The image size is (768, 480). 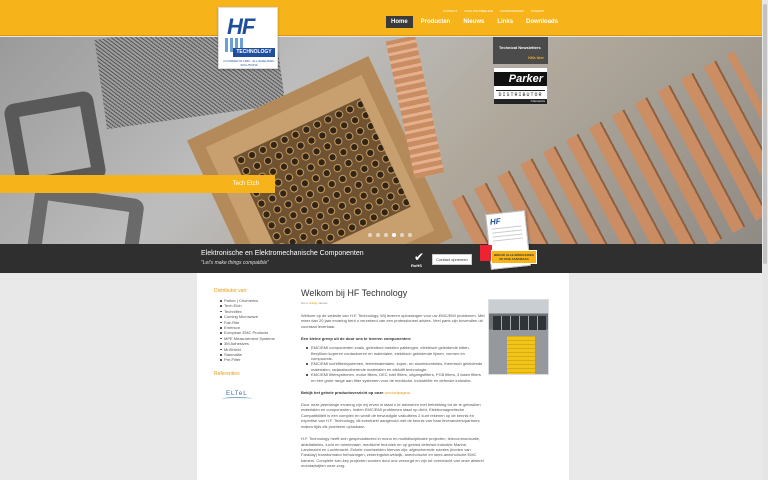 What do you see at coordinates (237, 393) in the screenshot?
I see `reference-logo-text: ELTeL` at bounding box center [237, 393].